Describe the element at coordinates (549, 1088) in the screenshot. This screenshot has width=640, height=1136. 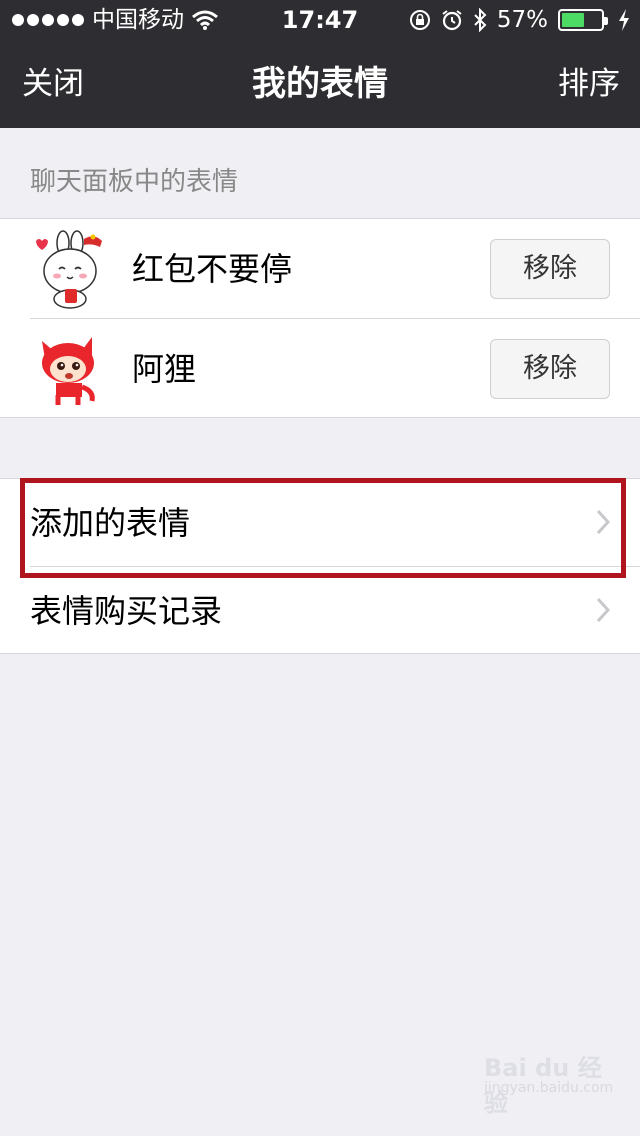
I see `watermark-url: jingyan.baidu.com` at that location.